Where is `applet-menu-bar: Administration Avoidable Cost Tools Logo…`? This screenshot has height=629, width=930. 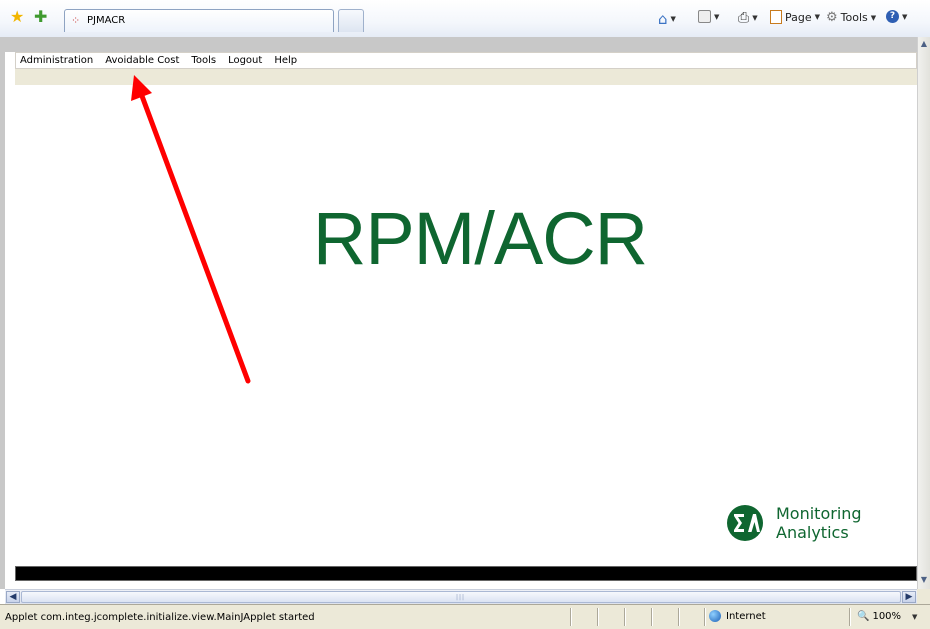 applet-menu-bar: Administration Avoidable Cost Tools Logo… is located at coordinates (466, 60).